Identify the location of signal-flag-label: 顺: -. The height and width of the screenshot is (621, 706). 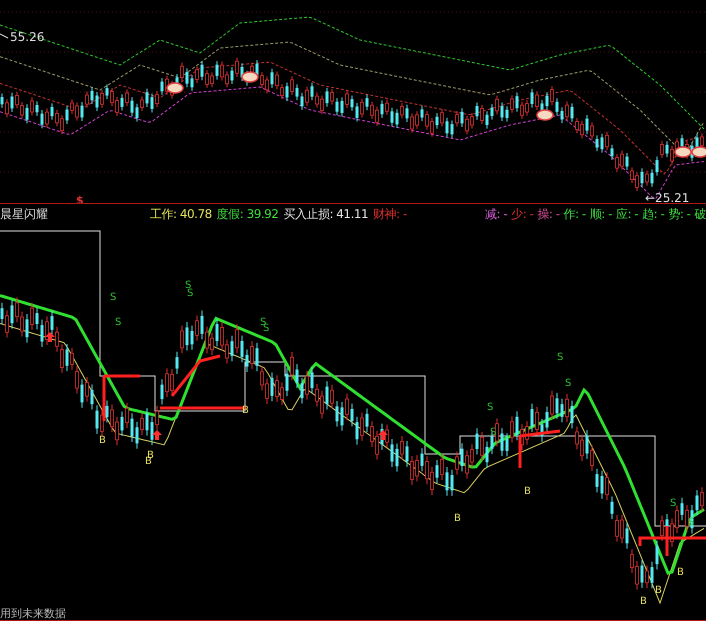
(601, 215).